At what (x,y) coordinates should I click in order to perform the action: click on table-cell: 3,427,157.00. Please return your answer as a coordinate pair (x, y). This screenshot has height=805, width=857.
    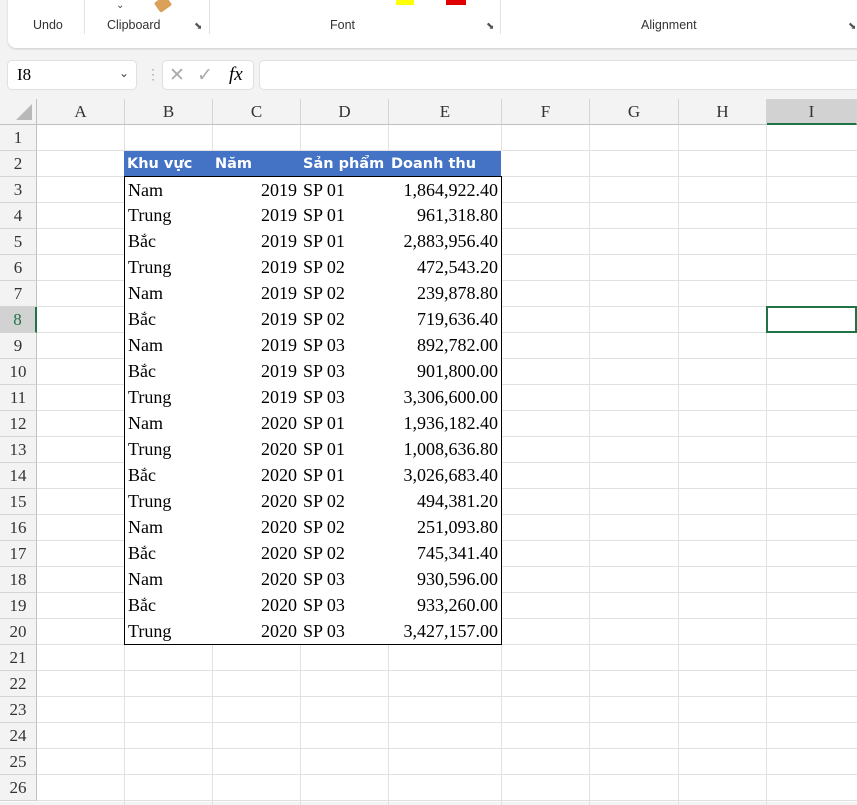
    Looking at the image, I should click on (445, 631).